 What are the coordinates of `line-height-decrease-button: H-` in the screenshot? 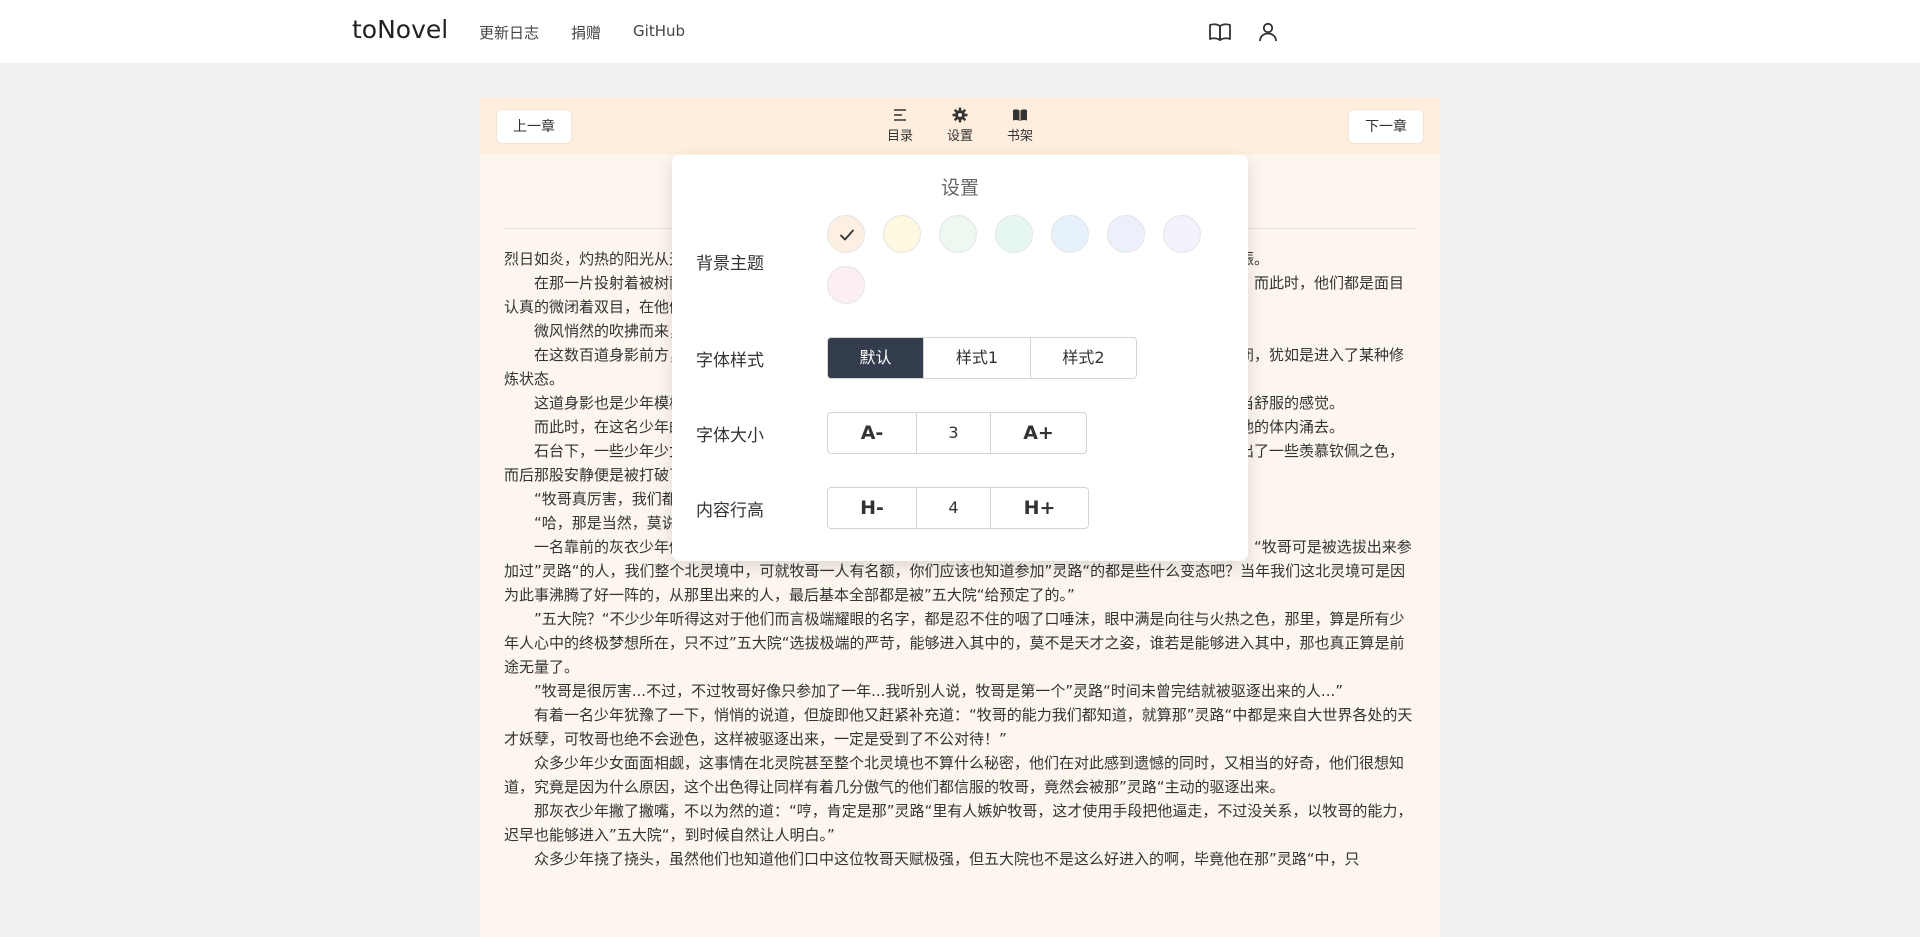 It's located at (872, 508).